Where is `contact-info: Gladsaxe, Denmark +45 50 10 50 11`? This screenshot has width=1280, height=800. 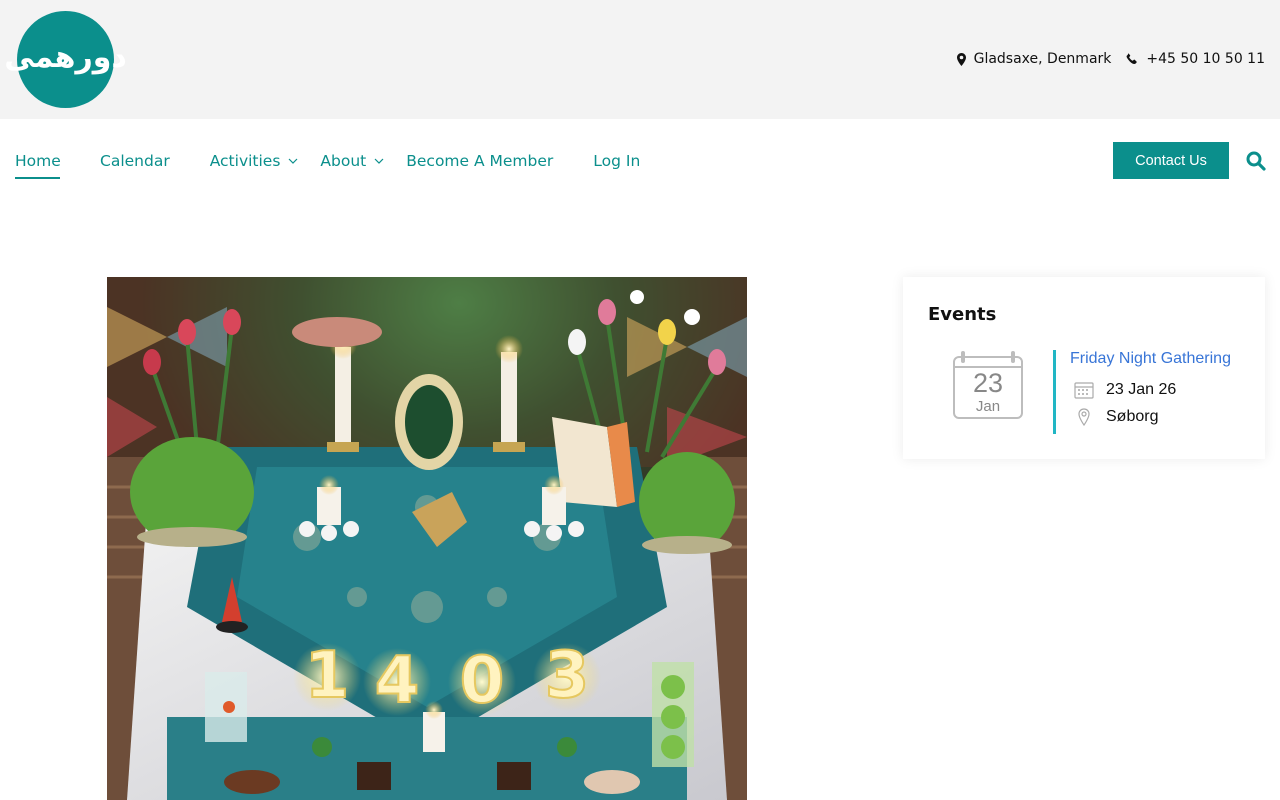 contact-info: Gladsaxe, Denmark +45 50 10 50 11 is located at coordinates (1110, 59).